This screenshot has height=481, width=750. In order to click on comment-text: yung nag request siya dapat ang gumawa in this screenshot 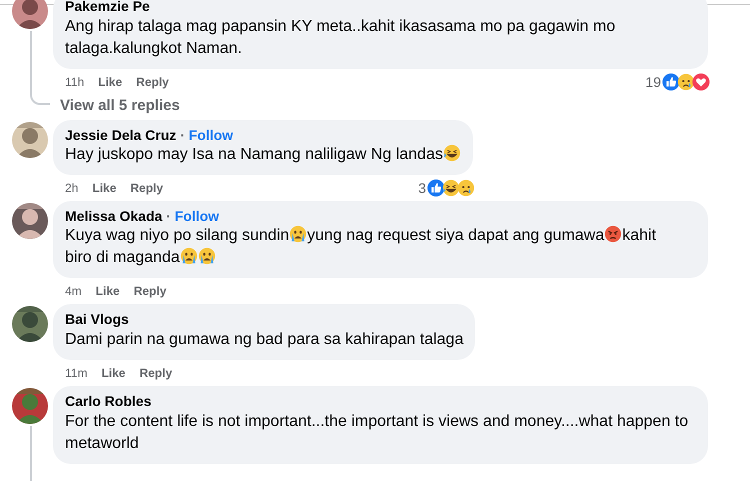, I will do `click(455, 235)`.